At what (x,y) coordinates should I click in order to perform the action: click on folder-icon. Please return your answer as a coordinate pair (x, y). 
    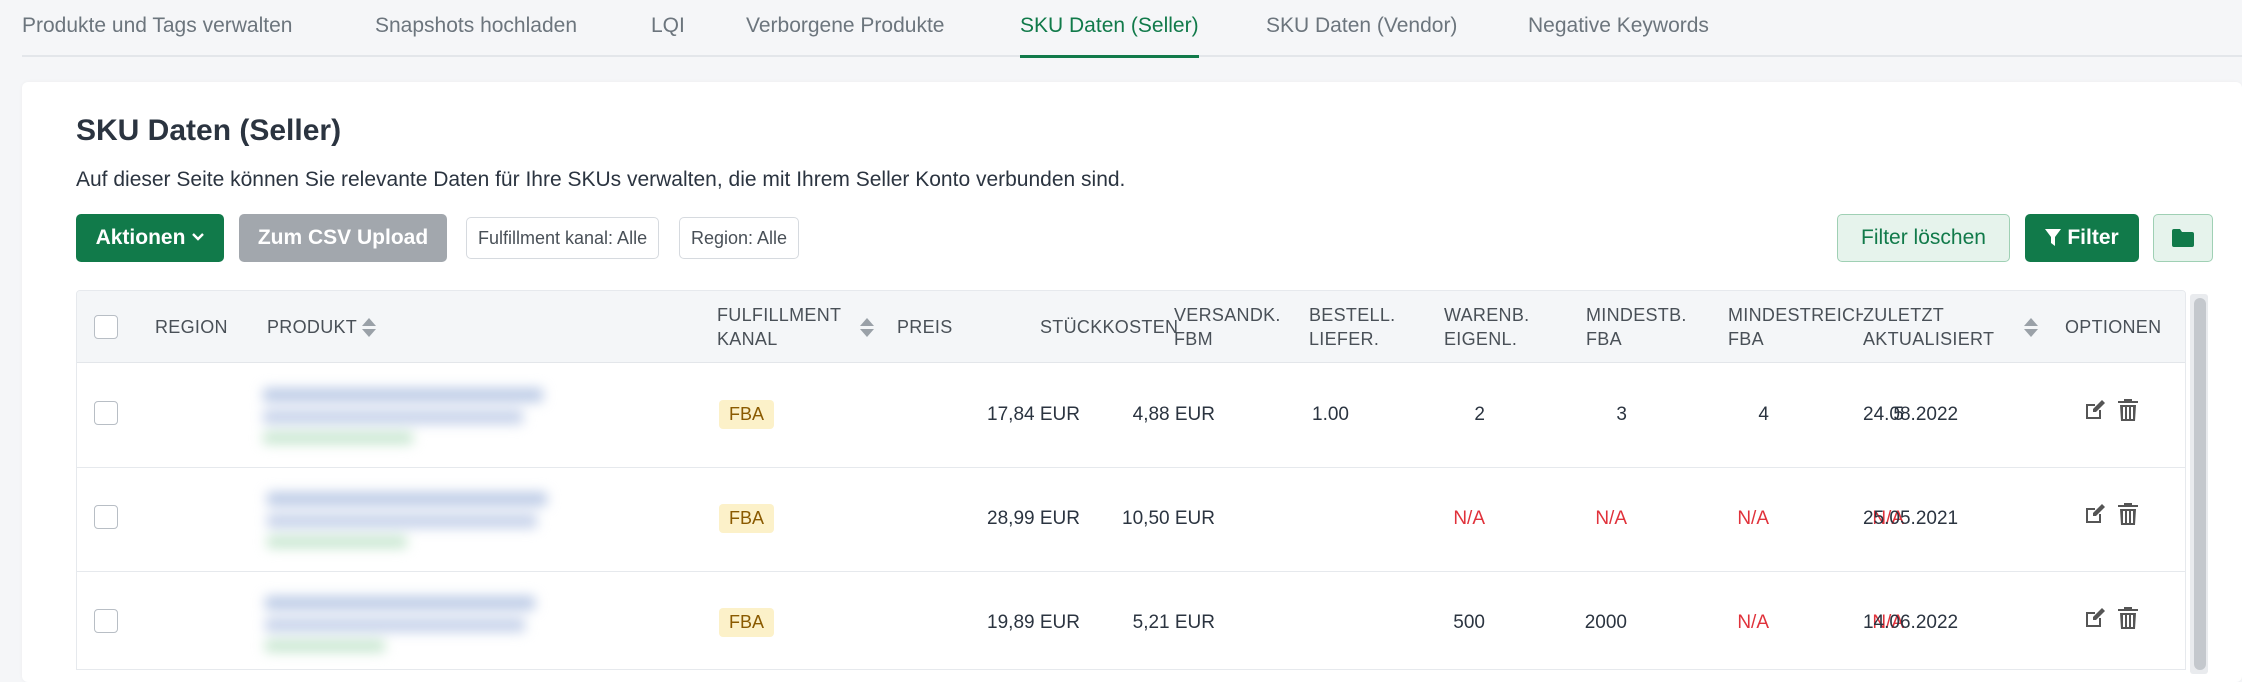
    Looking at the image, I should click on (2183, 238).